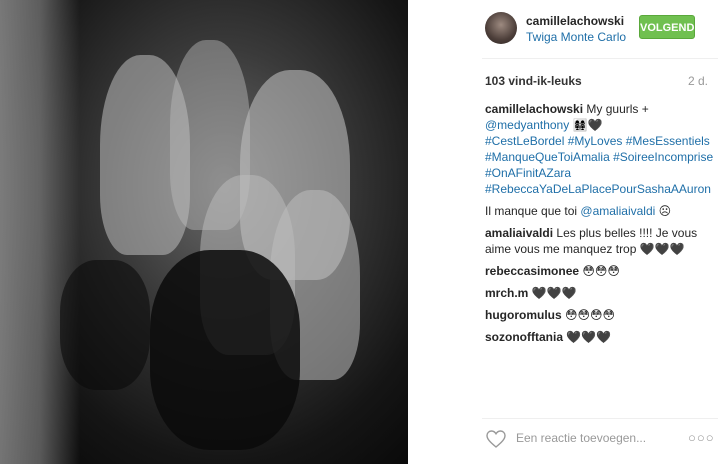 The height and width of the screenshot is (464, 728). Describe the element at coordinates (601, 189) in the screenshot. I see `caption-hashtags: #RebeccaYaDeLaPlacePourSashaAAuron` at that location.